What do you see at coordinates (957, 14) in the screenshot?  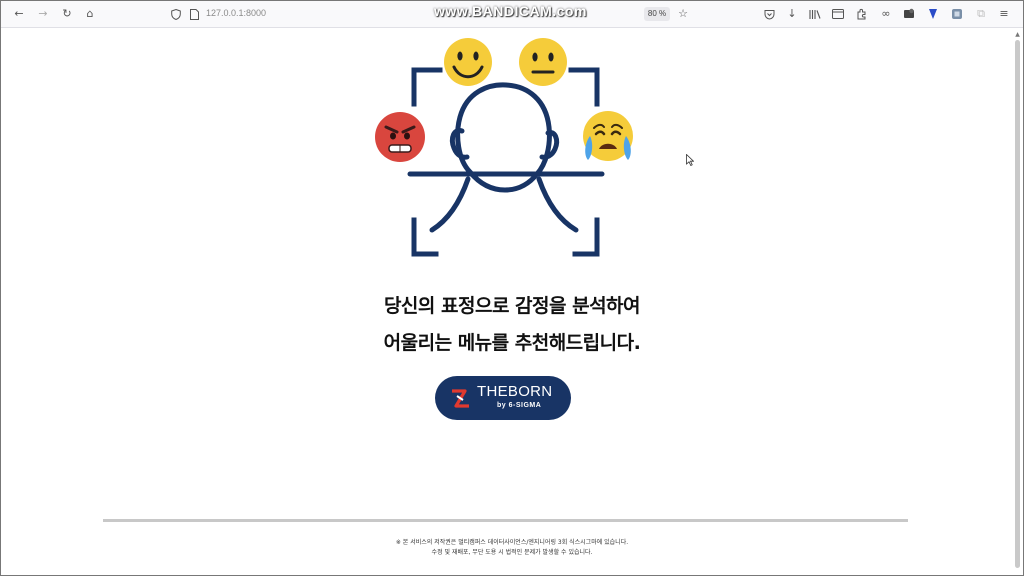 I see `screenshot-extension-icon` at bounding box center [957, 14].